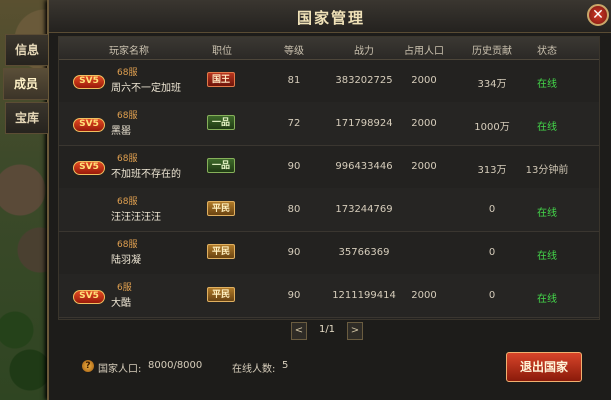 The height and width of the screenshot is (400, 611). I want to click on population-label: 国家人口:, so click(120, 369).